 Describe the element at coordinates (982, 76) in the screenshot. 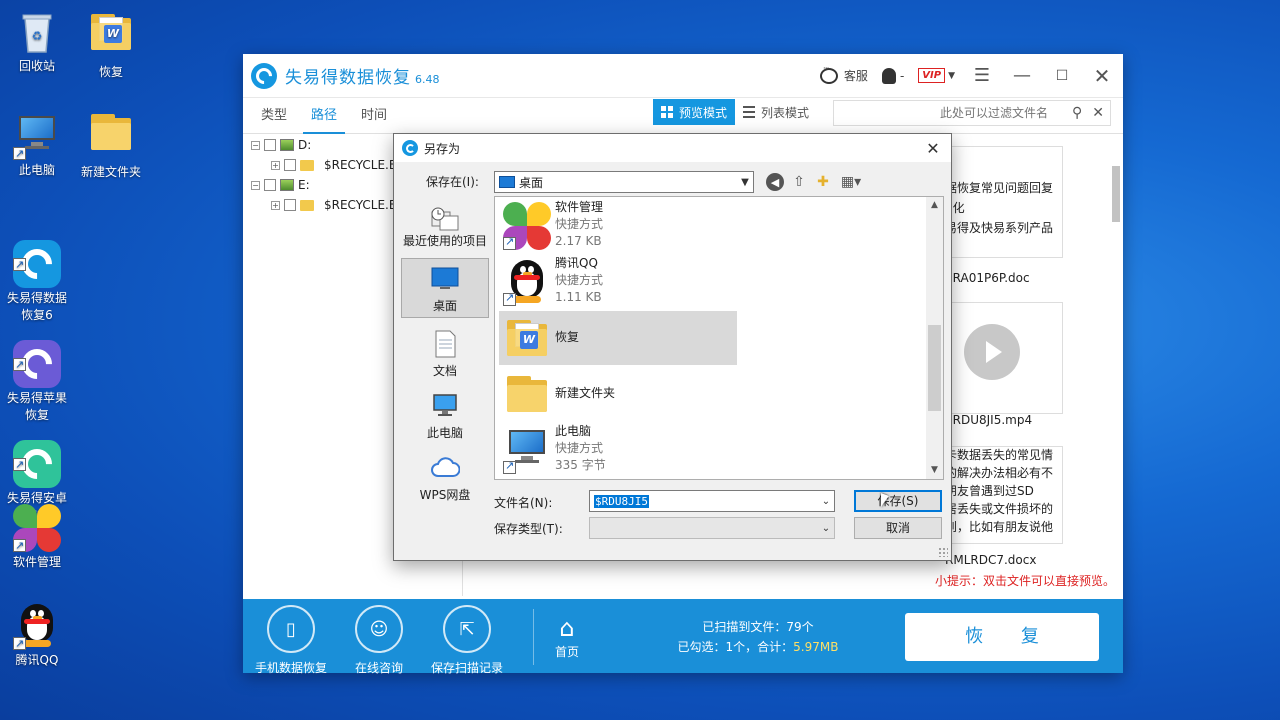

I see `menu-icon: ☰` at that location.